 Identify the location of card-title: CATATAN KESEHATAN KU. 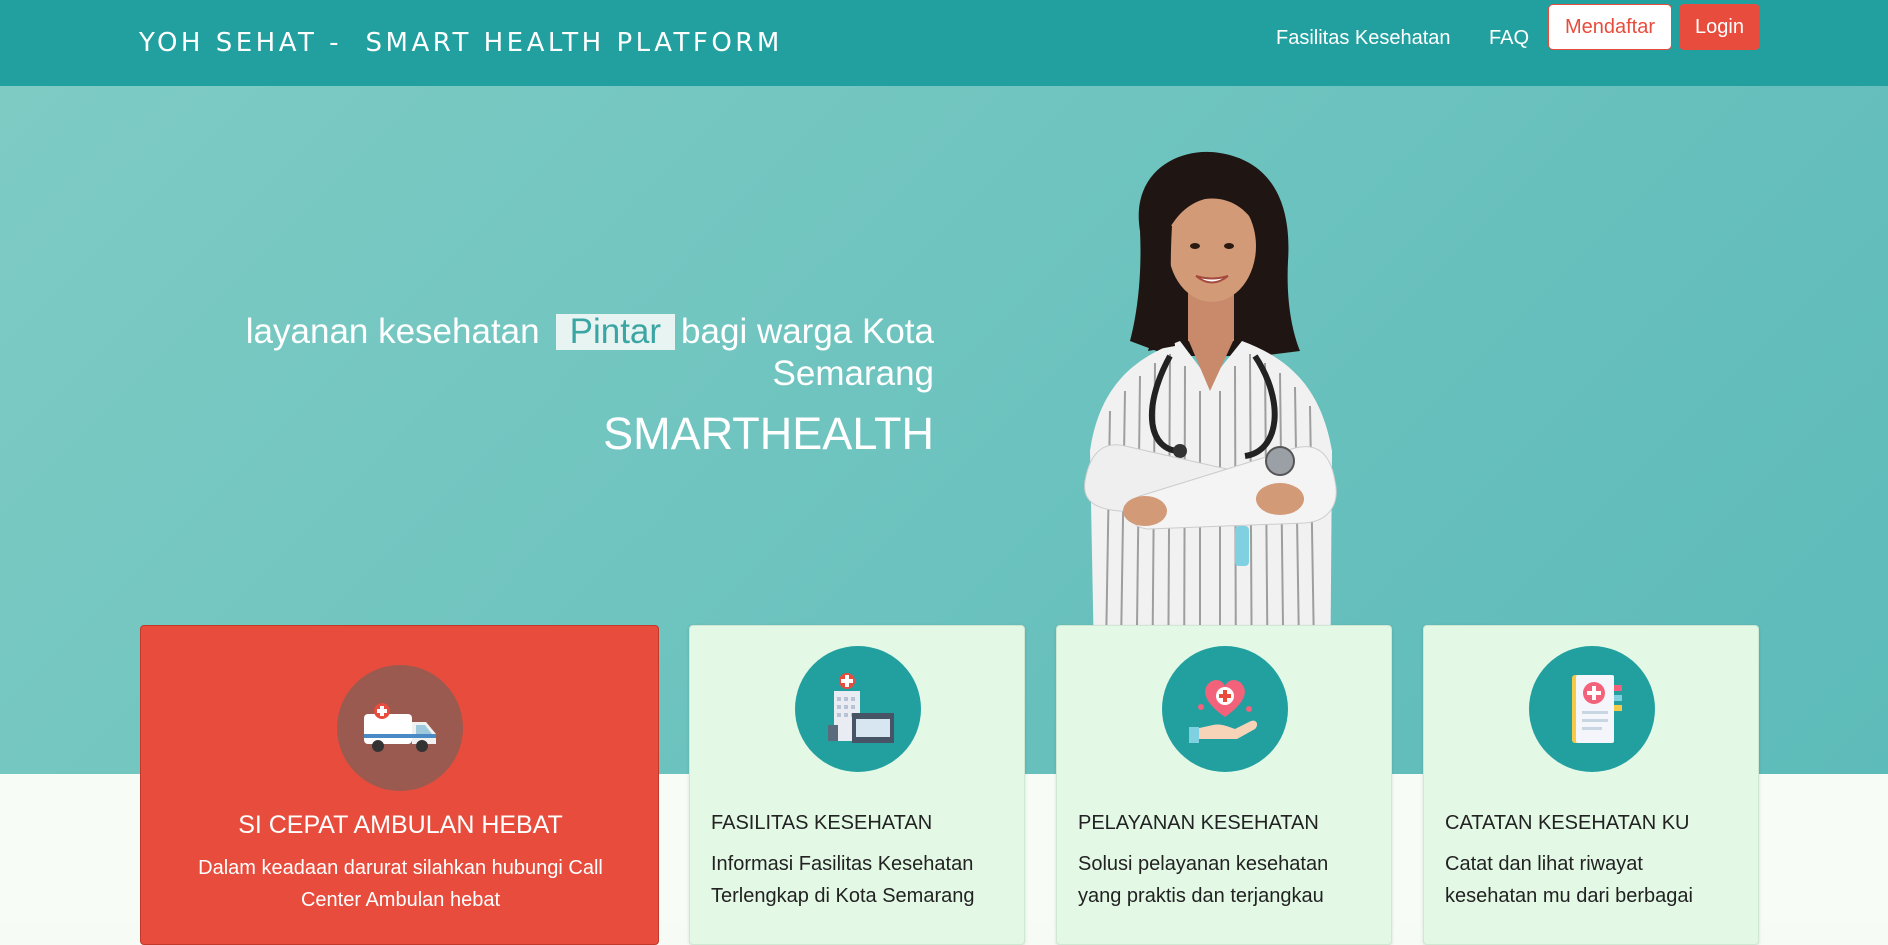
(1567, 823).